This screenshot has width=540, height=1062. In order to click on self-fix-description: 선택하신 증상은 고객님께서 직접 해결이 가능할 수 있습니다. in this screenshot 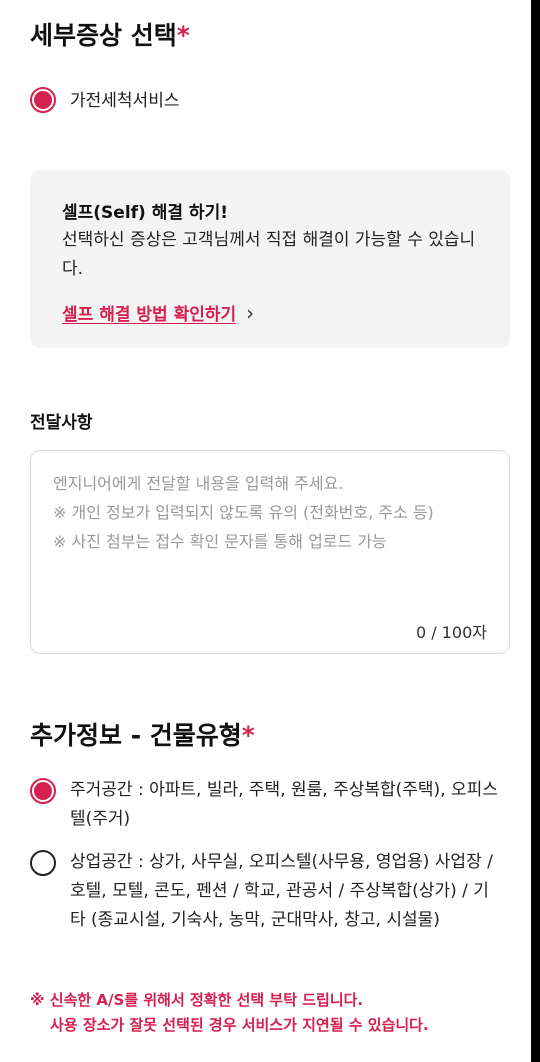, I will do `click(269, 254)`.